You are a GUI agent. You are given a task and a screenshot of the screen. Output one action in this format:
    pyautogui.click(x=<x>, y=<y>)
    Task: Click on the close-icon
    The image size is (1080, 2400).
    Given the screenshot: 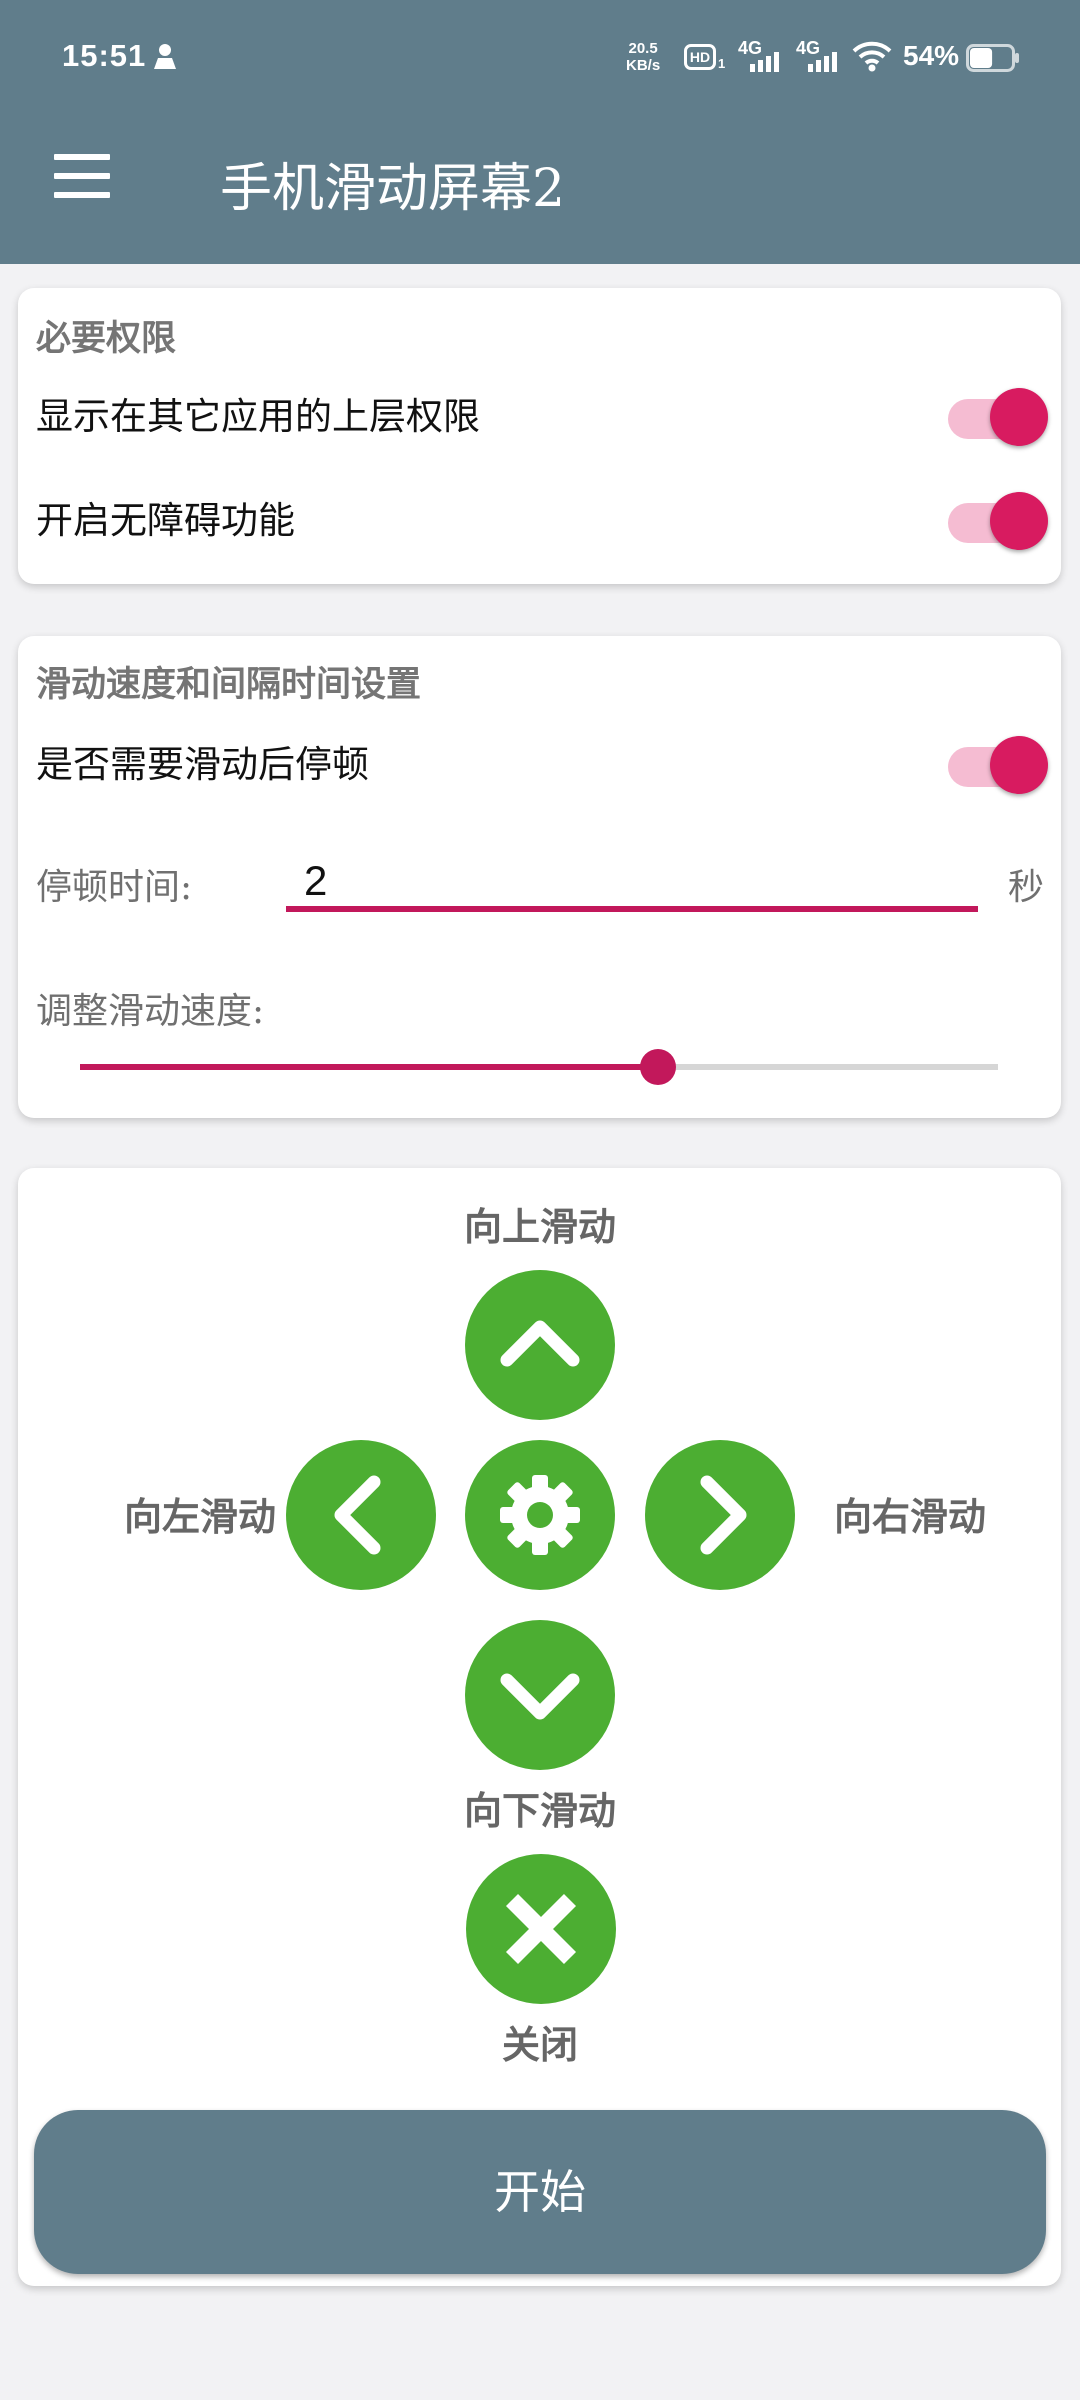 What is the action you would take?
    pyautogui.click(x=541, y=1929)
    